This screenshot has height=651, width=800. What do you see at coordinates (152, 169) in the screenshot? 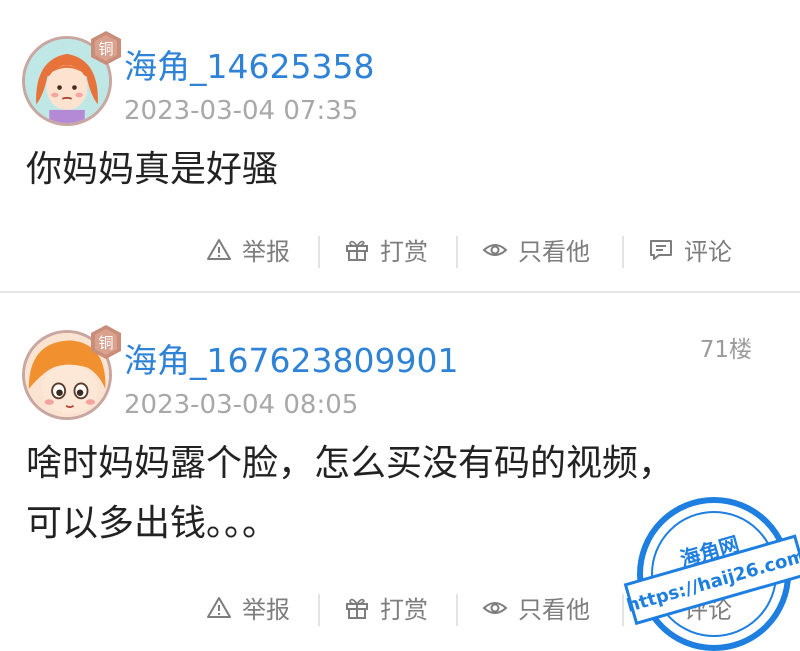
I see `post-content: 你妈妈真是好骚` at bounding box center [152, 169].